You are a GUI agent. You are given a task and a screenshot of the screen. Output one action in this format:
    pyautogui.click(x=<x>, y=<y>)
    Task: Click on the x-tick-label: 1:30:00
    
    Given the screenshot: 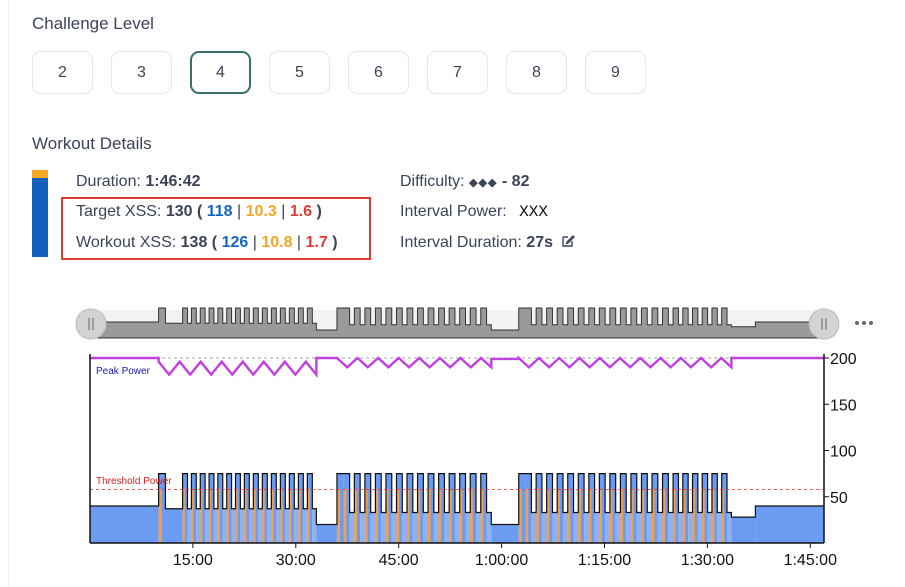 What is the action you would take?
    pyautogui.click(x=707, y=560)
    